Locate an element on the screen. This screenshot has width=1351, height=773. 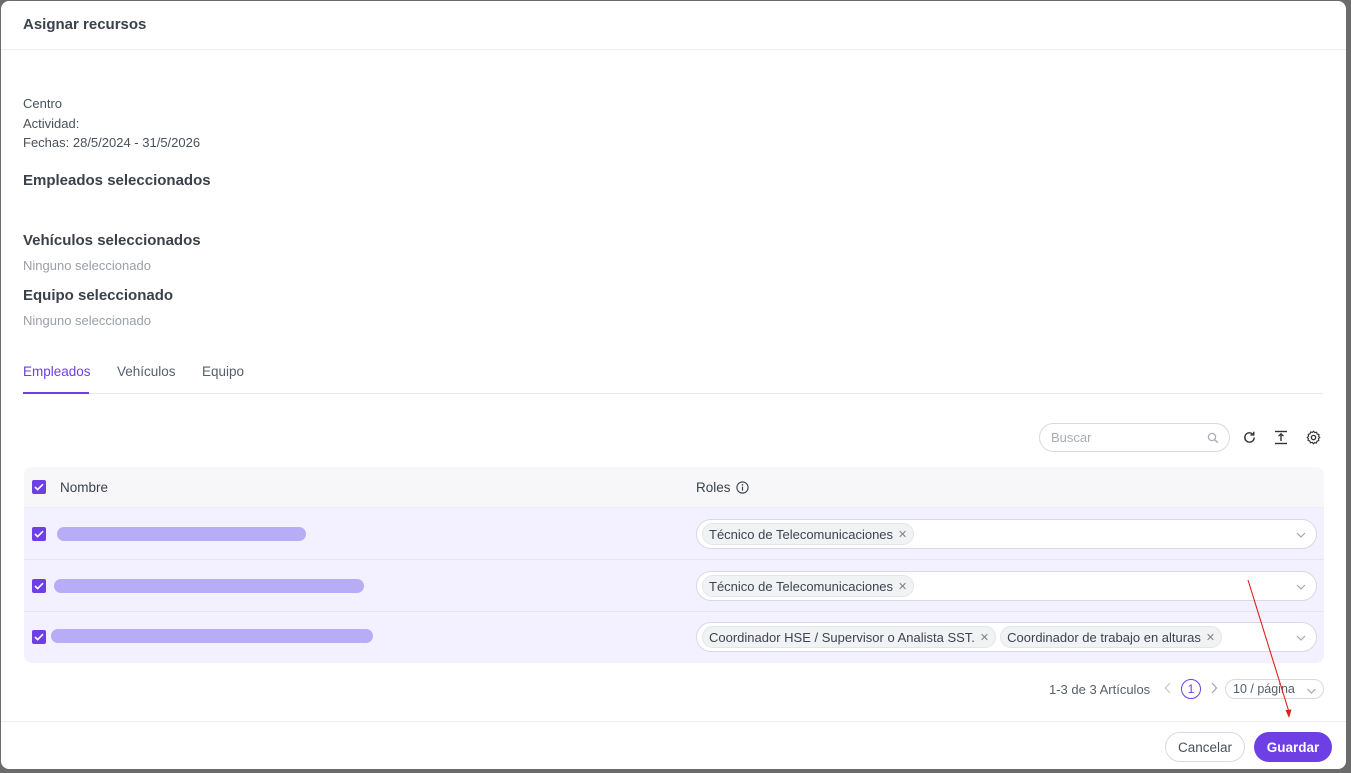
column-header-nombre: Nombre is located at coordinates (84, 487).